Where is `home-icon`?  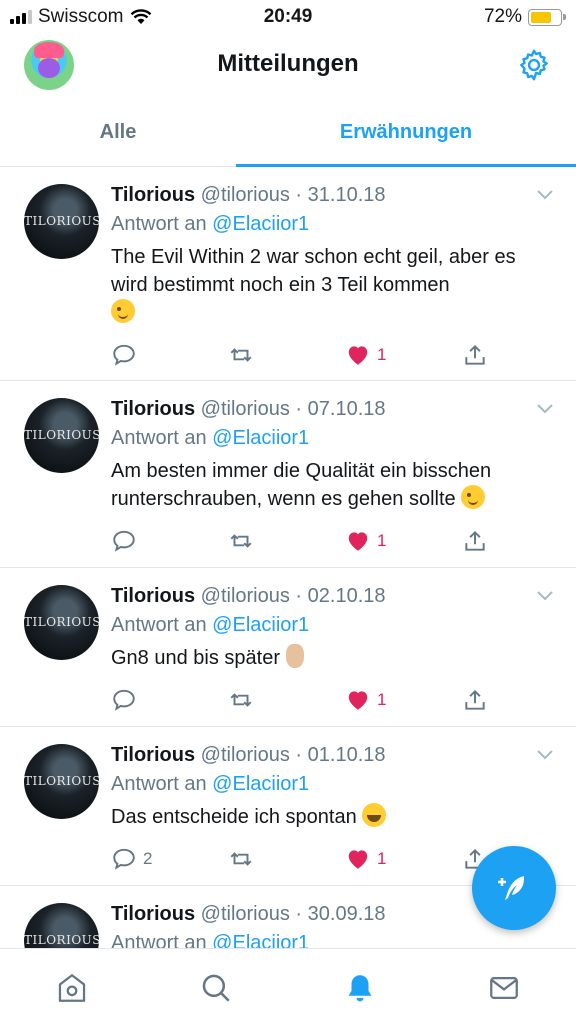 home-icon is located at coordinates (72, 988).